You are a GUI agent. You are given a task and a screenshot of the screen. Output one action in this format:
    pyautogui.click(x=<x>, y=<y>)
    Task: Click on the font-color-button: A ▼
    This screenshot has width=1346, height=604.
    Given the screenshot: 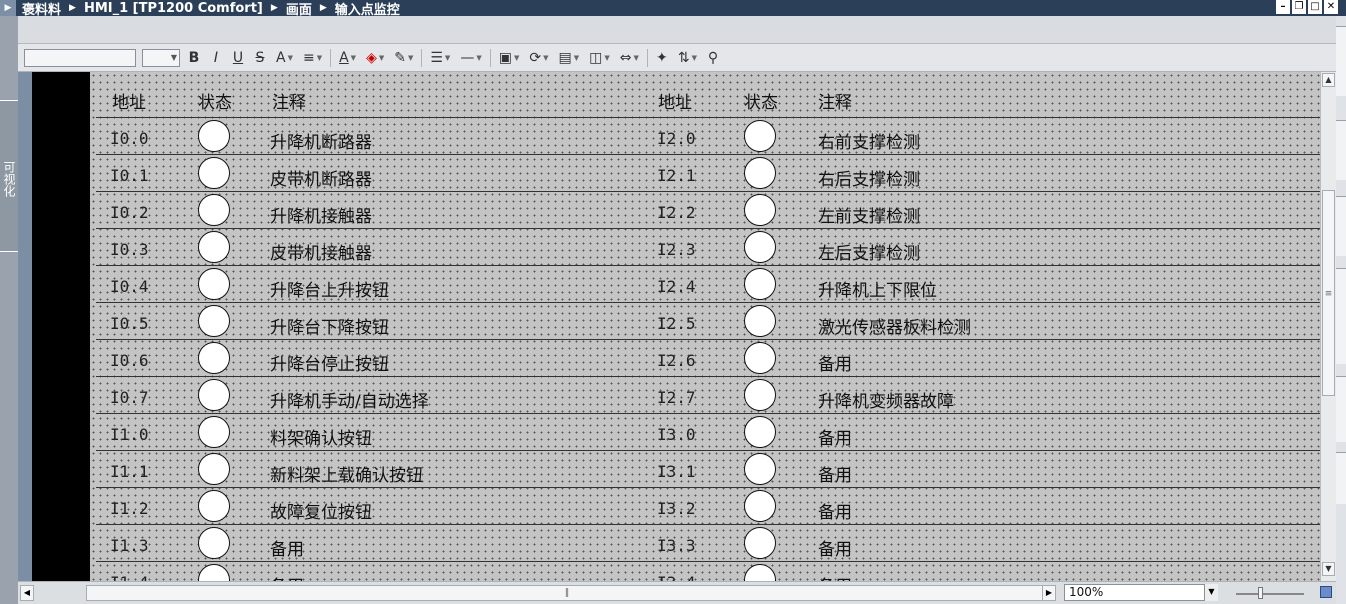 What is the action you would take?
    pyautogui.click(x=347, y=58)
    